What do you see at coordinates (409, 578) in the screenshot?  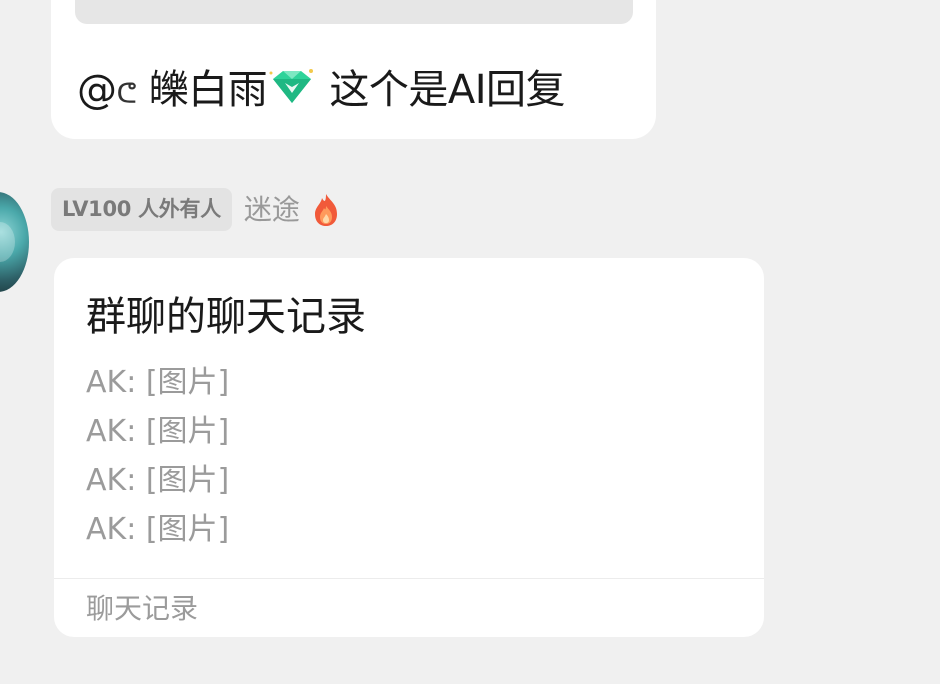 I see `chat-card-divider` at bounding box center [409, 578].